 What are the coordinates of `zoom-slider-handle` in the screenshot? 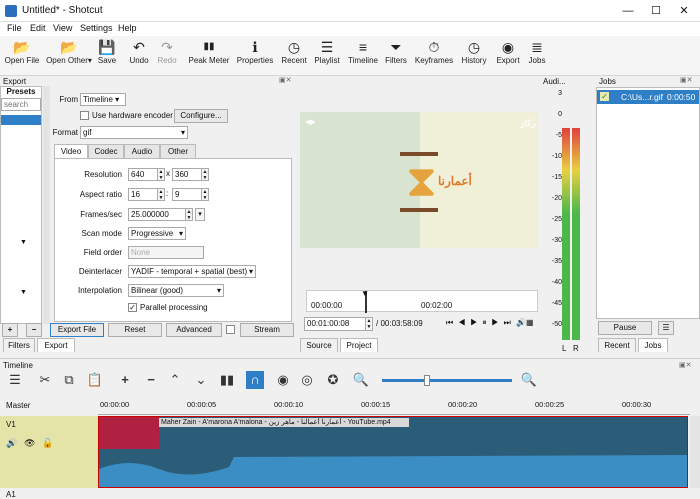 It's located at (427, 380).